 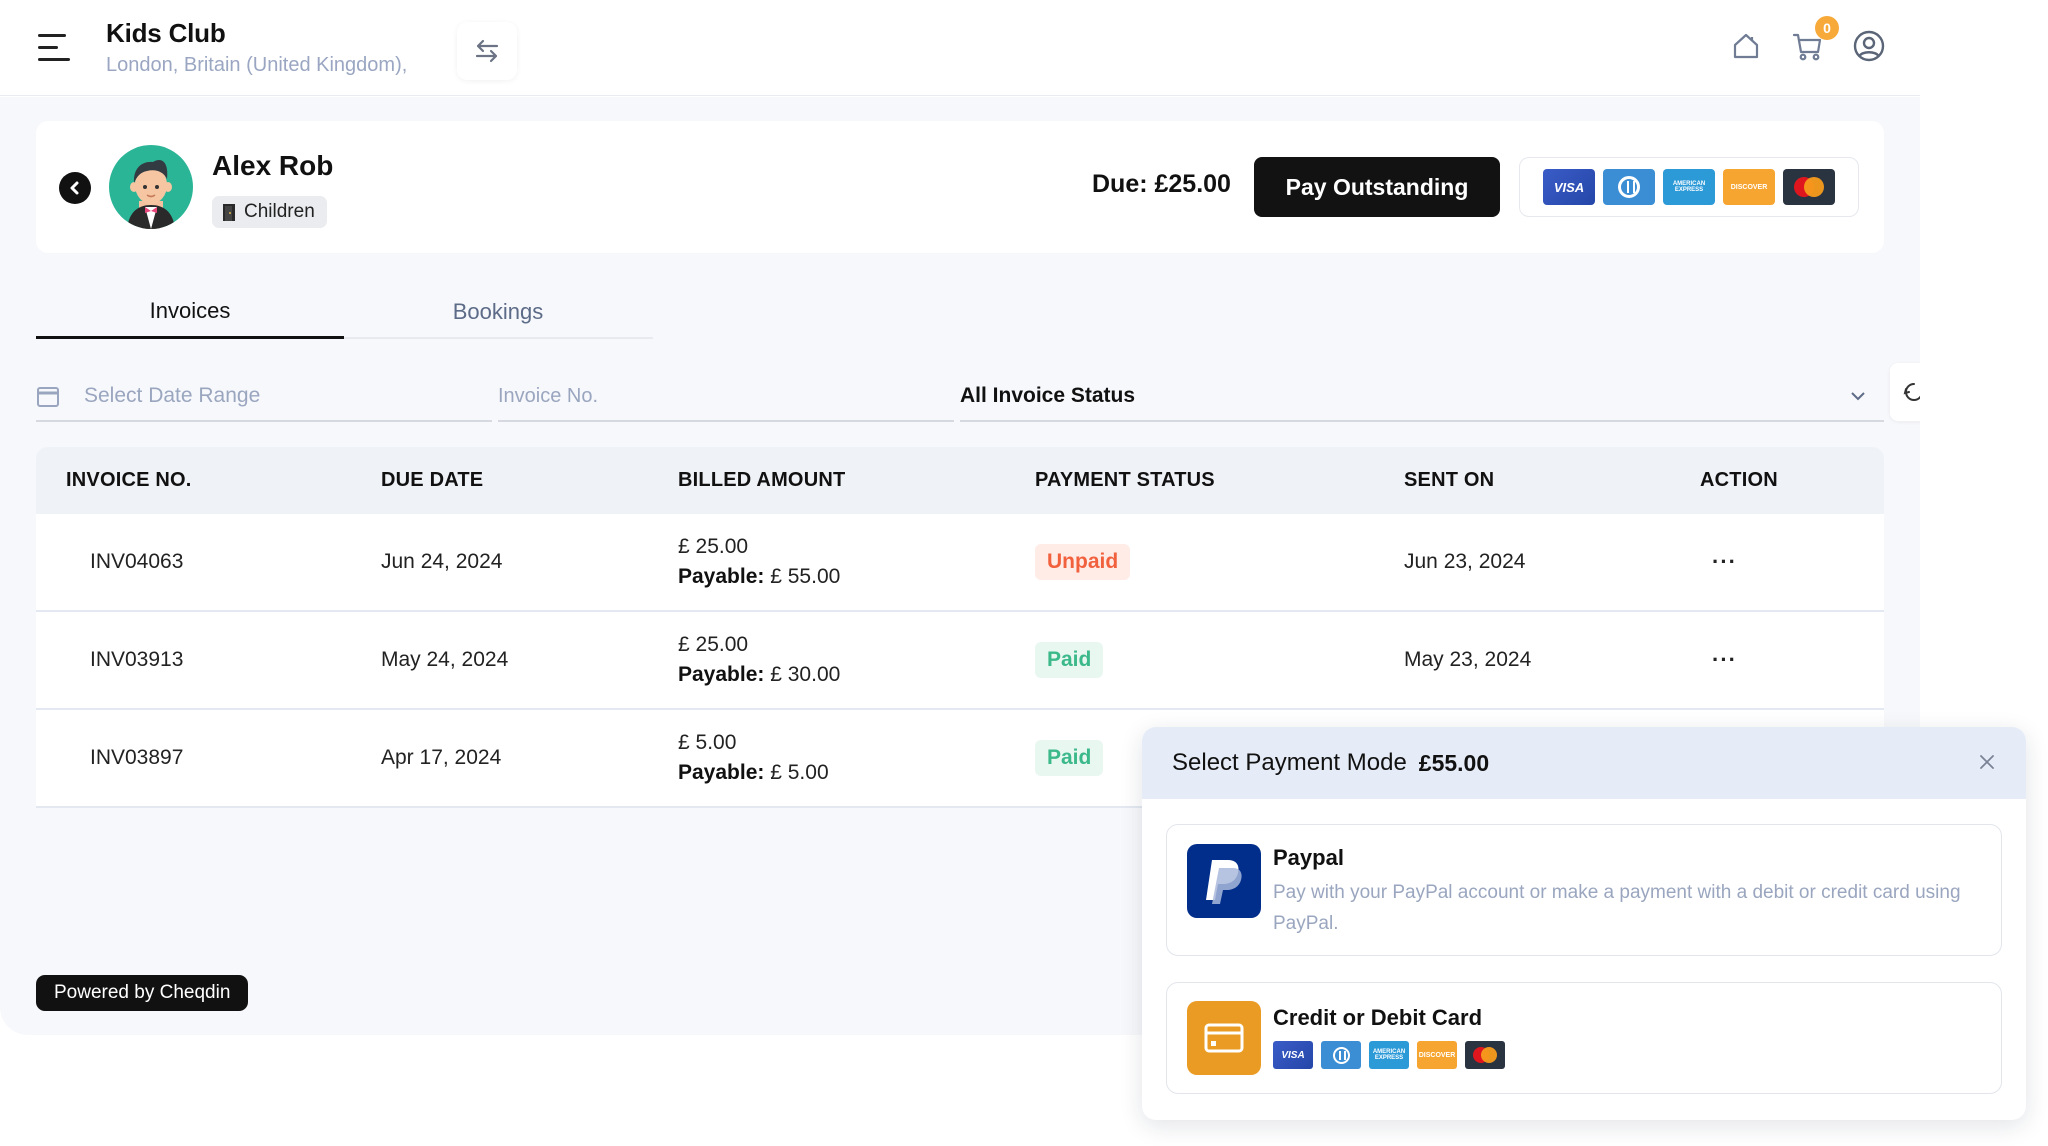 I want to click on credit-card-icon, so click(x=1224, y=1038).